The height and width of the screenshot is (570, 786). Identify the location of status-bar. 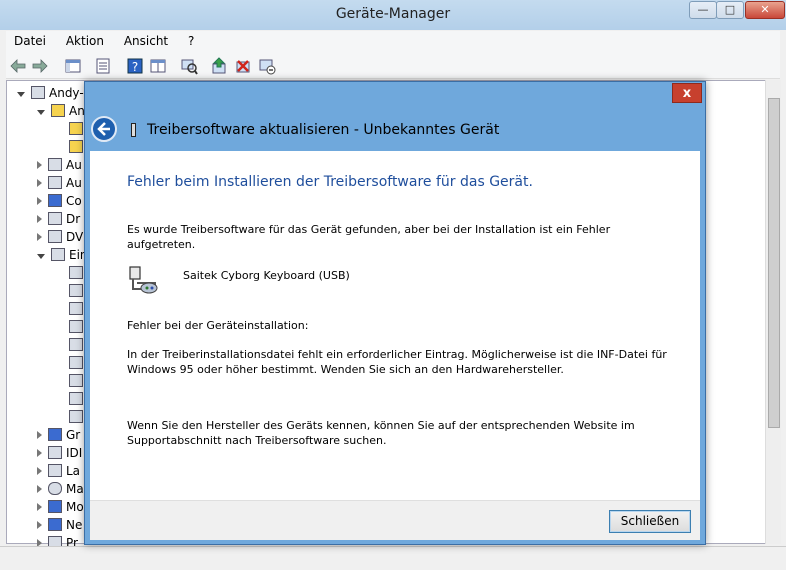
(393, 558).